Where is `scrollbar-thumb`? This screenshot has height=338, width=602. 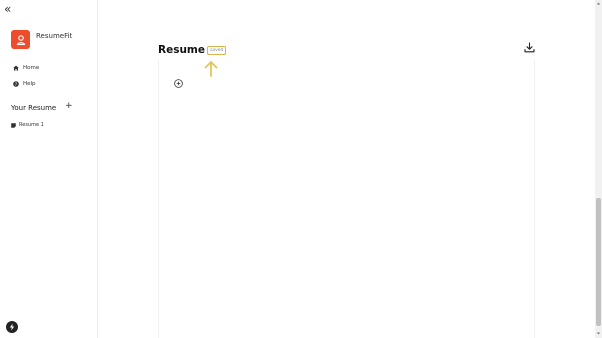 scrollbar-thumb is located at coordinates (598, 262).